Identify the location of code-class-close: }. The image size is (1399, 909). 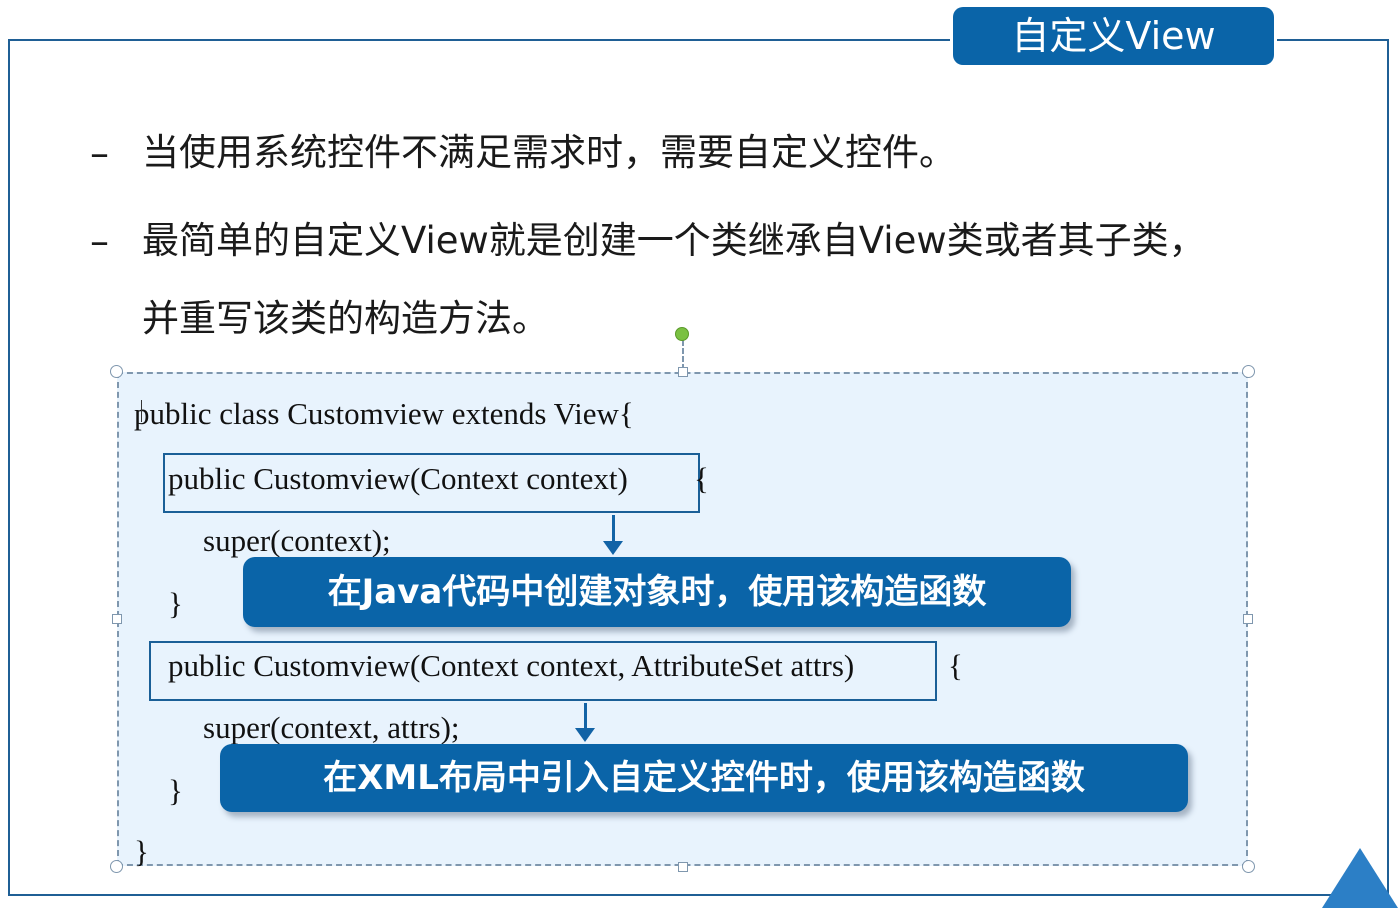
(141, 851).